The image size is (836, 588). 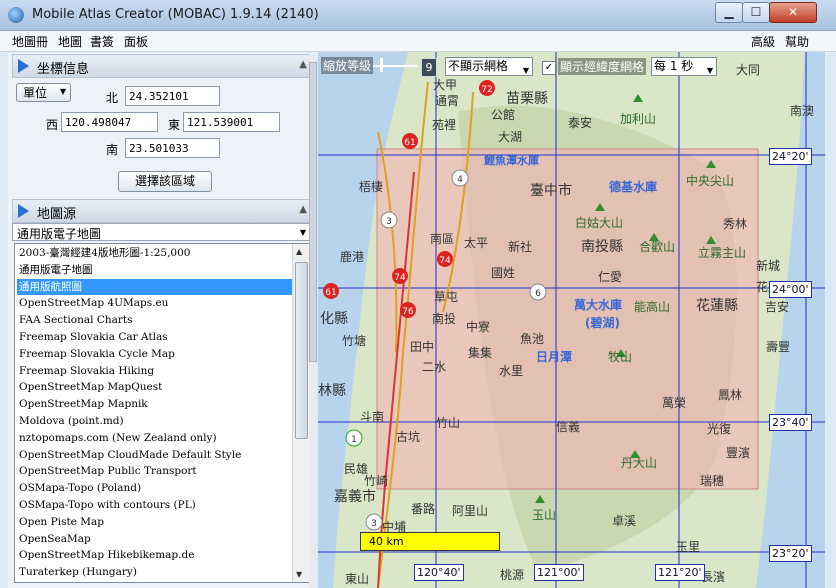 I want to click on svg-text: 6, so click(x=538, y=294).